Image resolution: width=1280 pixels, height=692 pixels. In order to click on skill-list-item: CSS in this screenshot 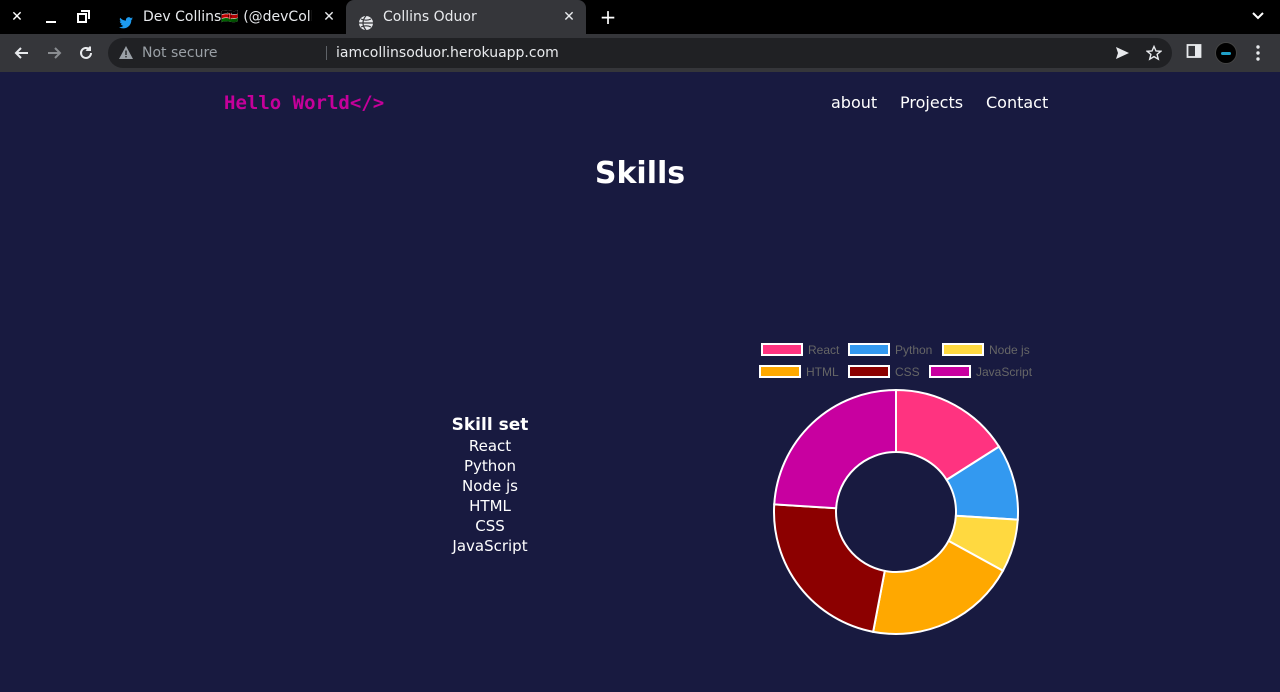, I will do `click(490, 526)`.